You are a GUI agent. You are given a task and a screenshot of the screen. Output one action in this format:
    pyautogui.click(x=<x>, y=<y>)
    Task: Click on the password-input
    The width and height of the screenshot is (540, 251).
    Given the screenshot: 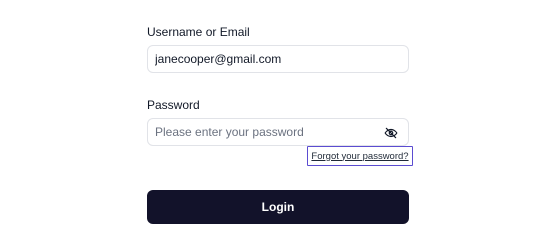 What is the action you would take?
    pyautogui.click(x=278, y=132)
    